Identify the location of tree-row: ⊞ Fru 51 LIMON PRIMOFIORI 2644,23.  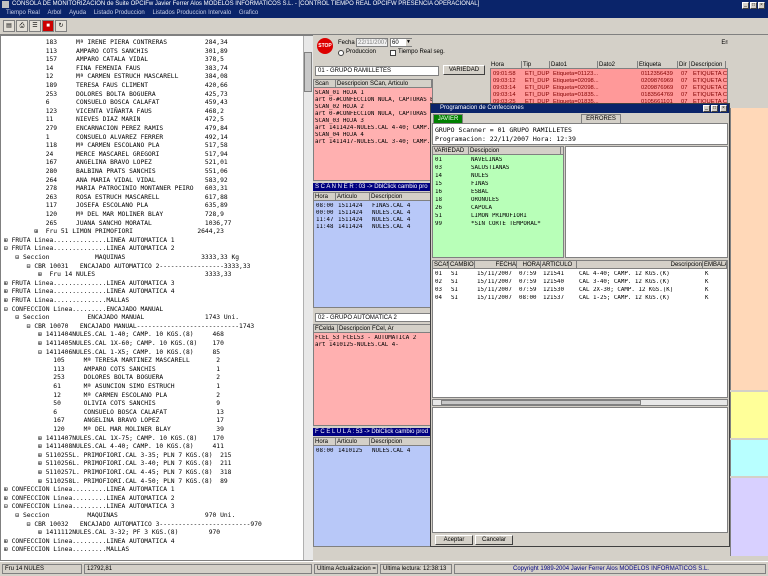
(114, 232).